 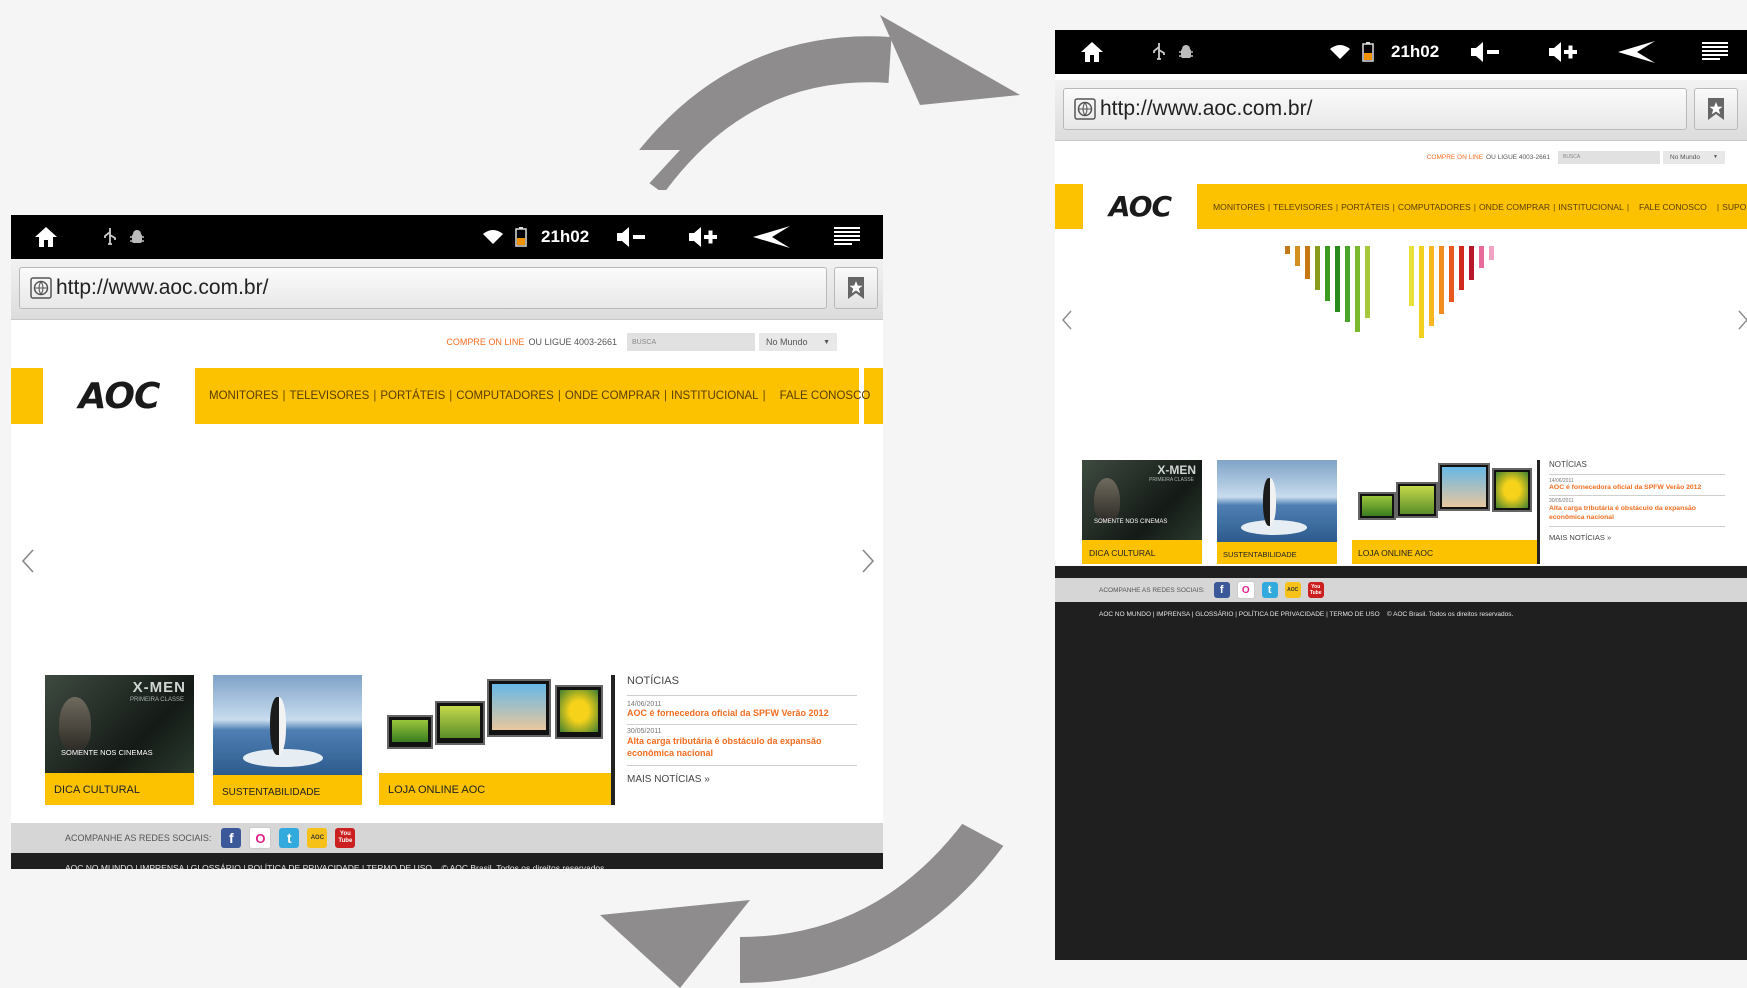 What do you see at coordinates (156, 700) in the screenshot?
I see `banner-subtitle: PRIMEIRA CLASSE` at bounding box center [156, 700].